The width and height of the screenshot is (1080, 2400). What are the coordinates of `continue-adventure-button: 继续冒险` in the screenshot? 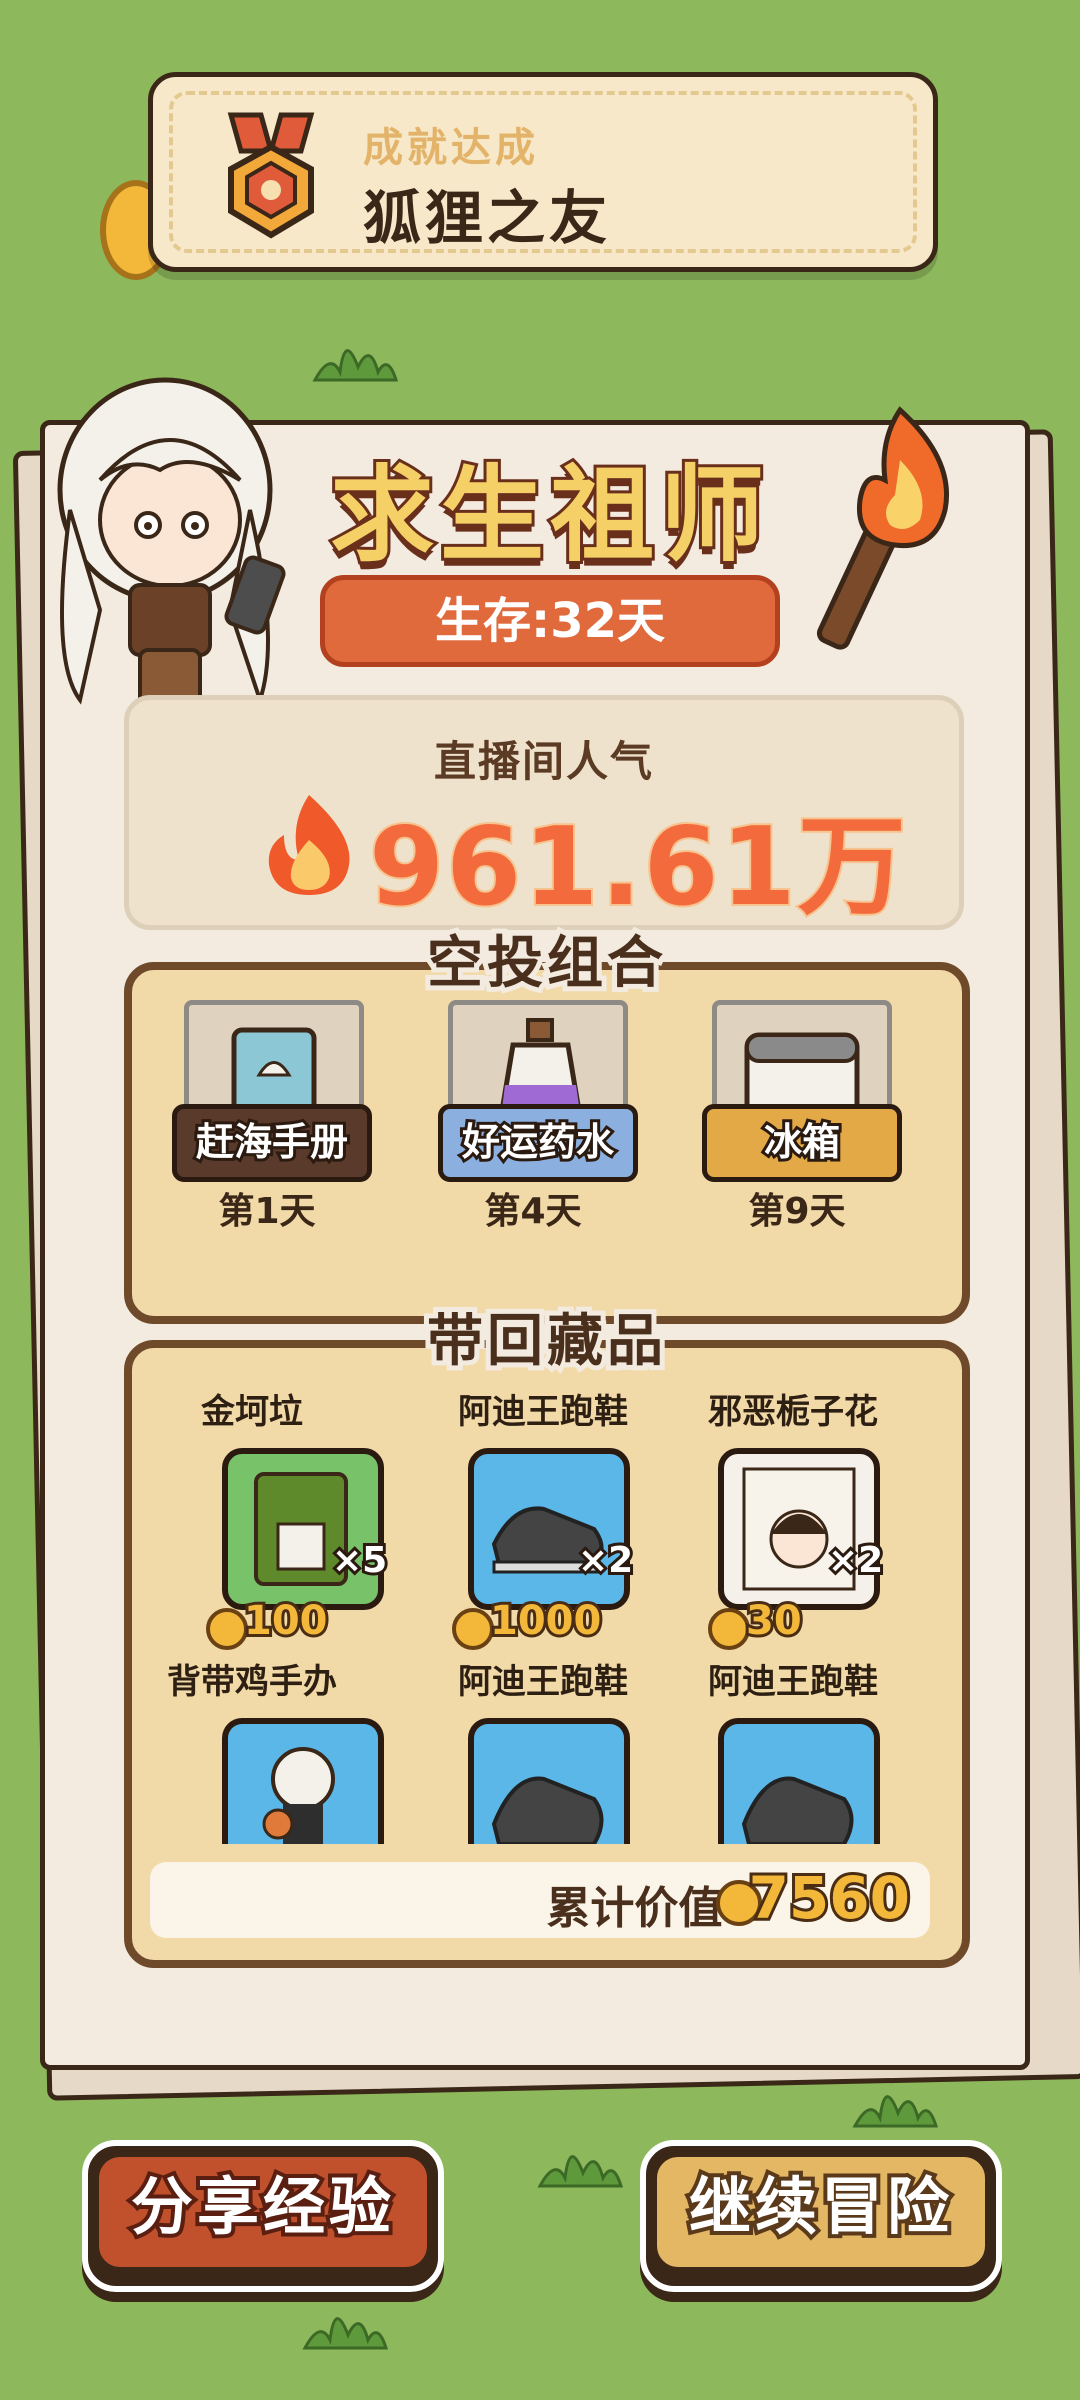 It's located at (821, 2216).